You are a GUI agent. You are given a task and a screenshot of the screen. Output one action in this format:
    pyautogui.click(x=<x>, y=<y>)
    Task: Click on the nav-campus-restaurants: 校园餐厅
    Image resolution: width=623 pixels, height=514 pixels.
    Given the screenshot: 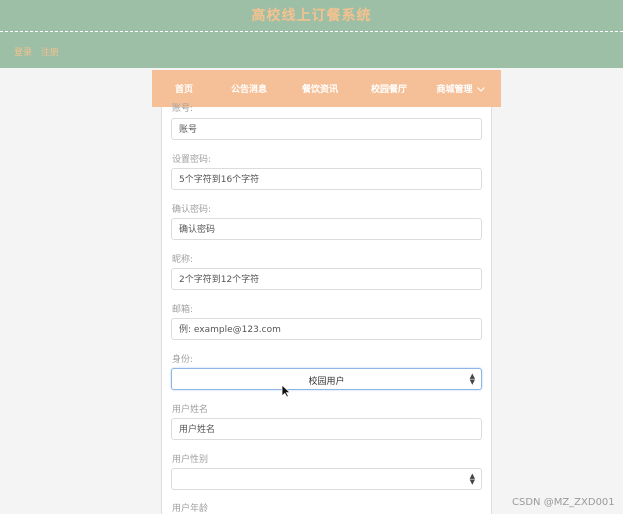 What is the action you would take?
    pyautogui.click(x=389, y=88)
    